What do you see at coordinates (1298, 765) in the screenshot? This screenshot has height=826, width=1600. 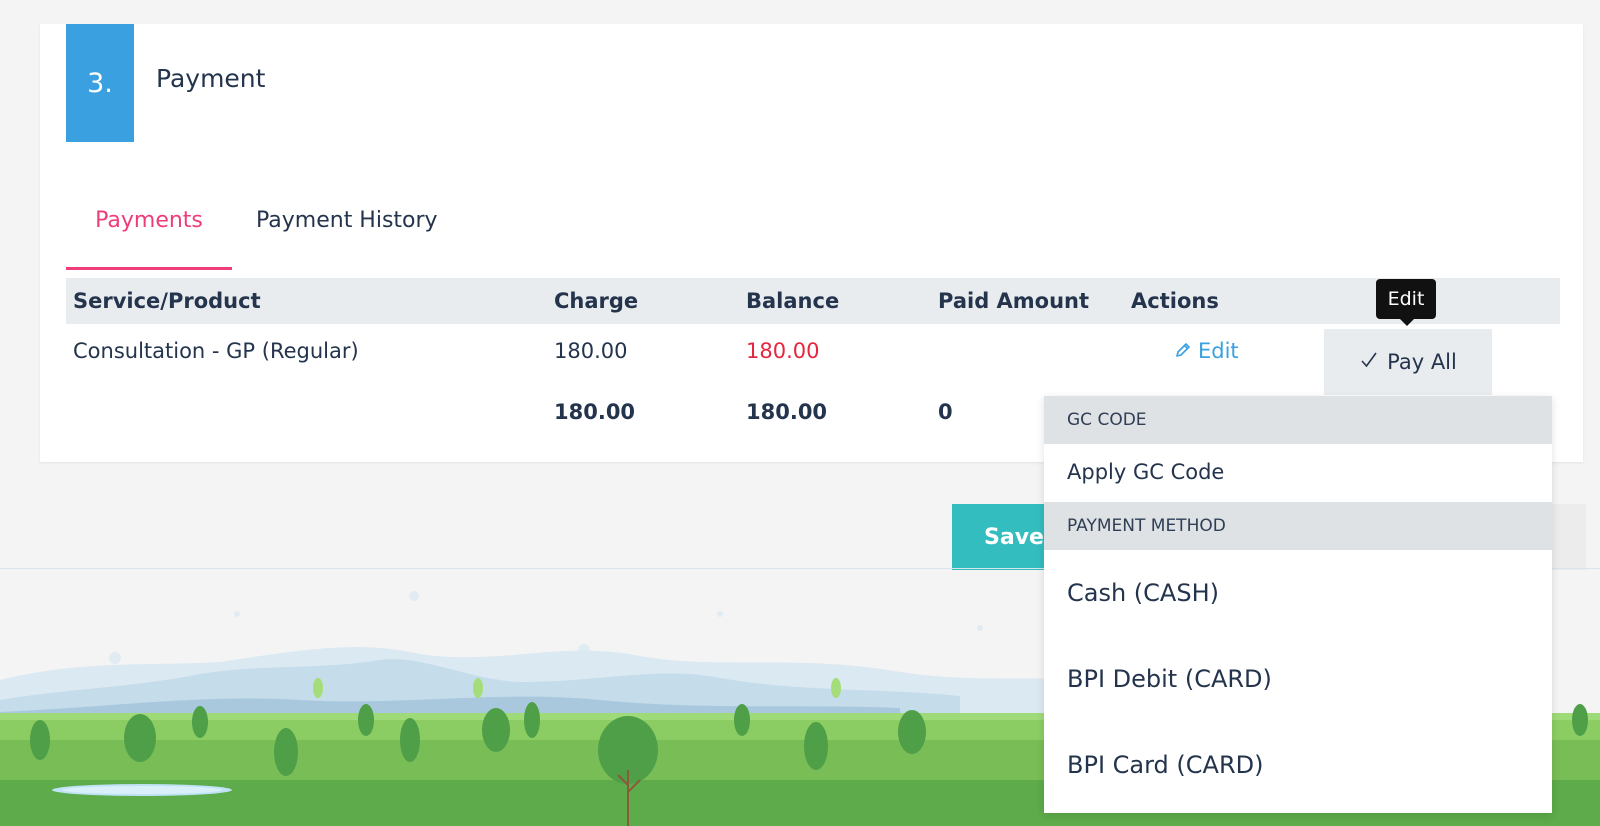 I see `menu-item-bpi-card: BPI Card (CARD)` at bounding box center [1298, 765].